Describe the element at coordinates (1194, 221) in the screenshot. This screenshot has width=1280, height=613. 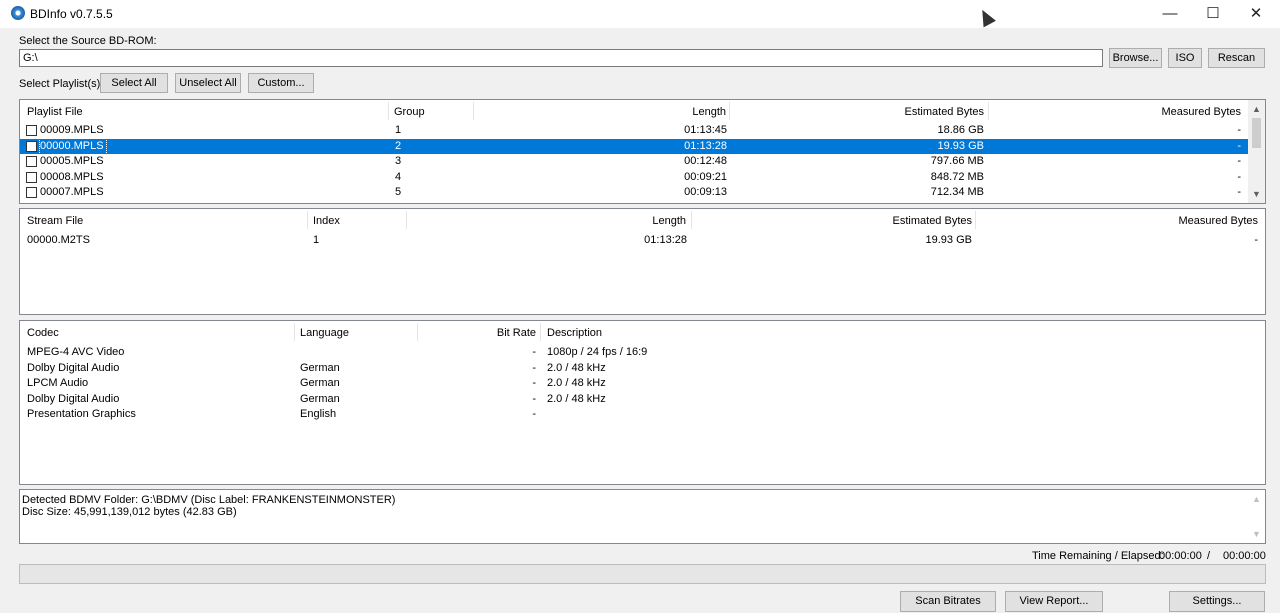
I see `header-stream-measured: Measured Bytes` at that location.